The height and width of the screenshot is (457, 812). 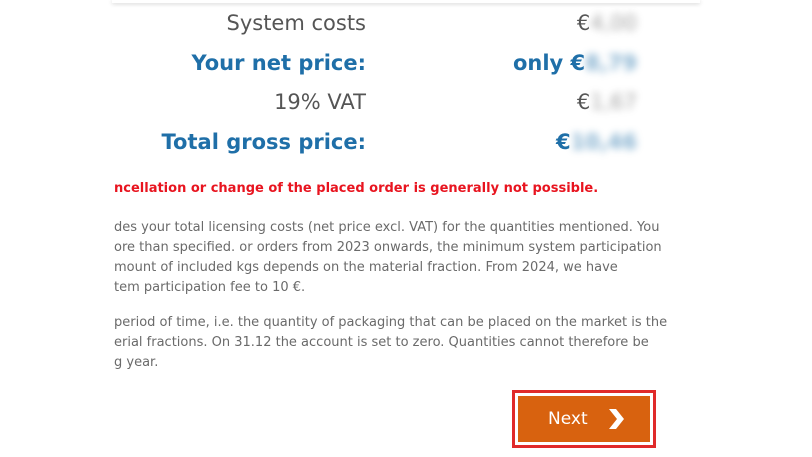 What do you see at coordinates (406, 67) in the screenshot?
I see `net-price-row: Your net price: only €8,79` at bounding box center [406, 67].